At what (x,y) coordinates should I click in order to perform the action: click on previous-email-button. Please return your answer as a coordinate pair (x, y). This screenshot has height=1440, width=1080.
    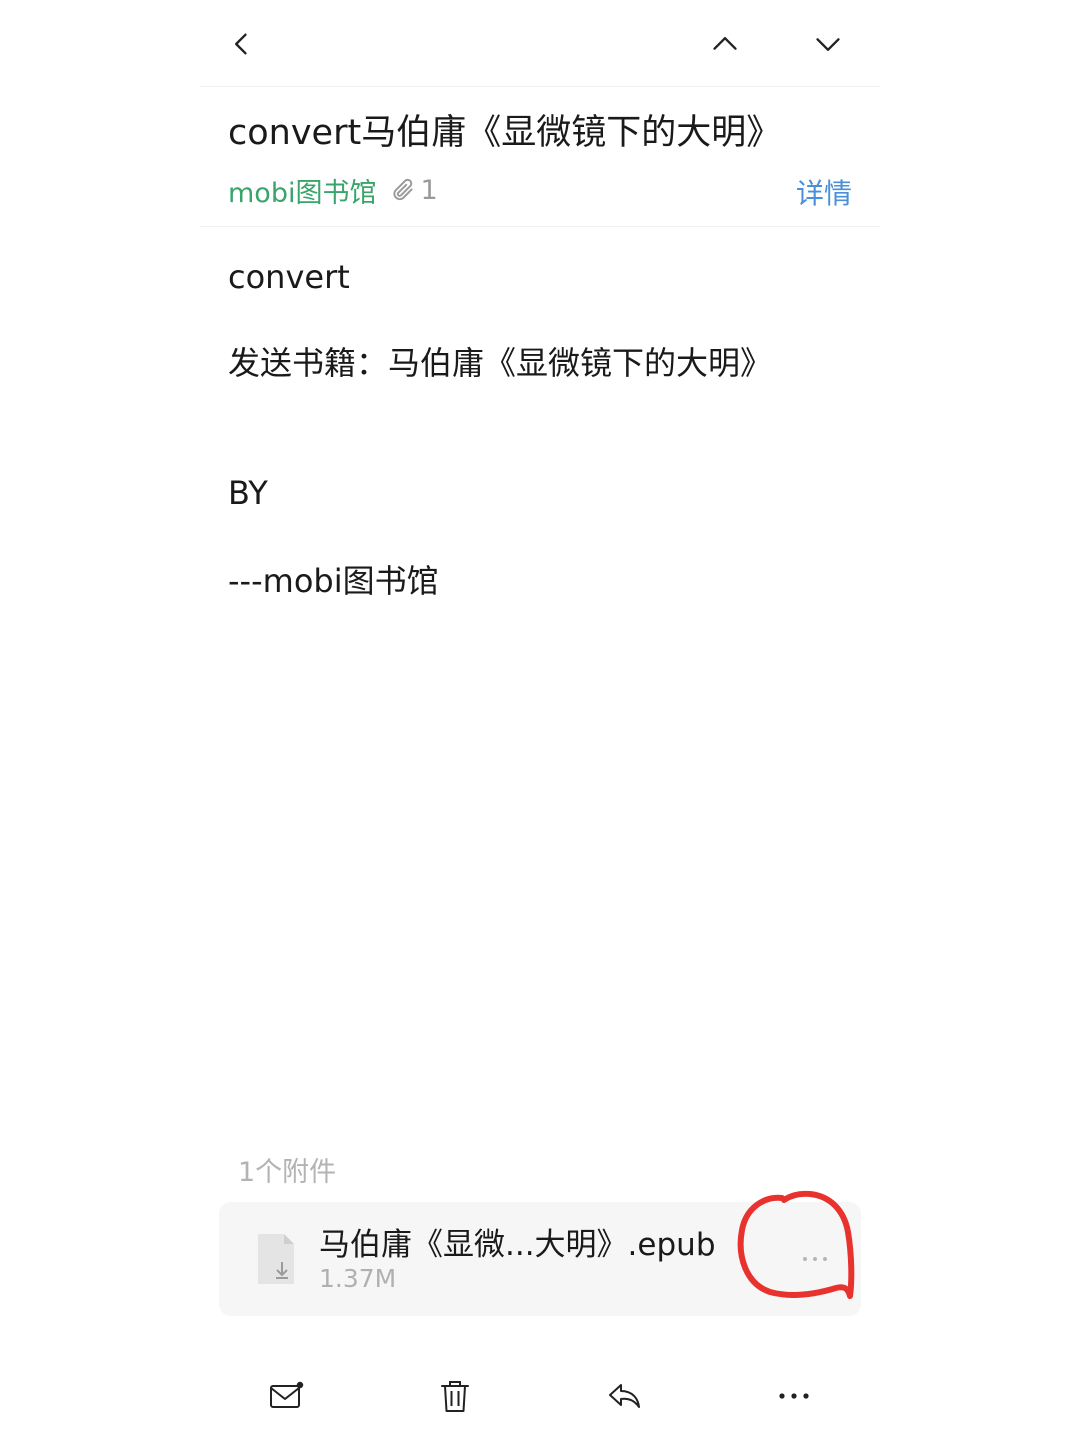
    Looking at the image, I should click on (725, 44).